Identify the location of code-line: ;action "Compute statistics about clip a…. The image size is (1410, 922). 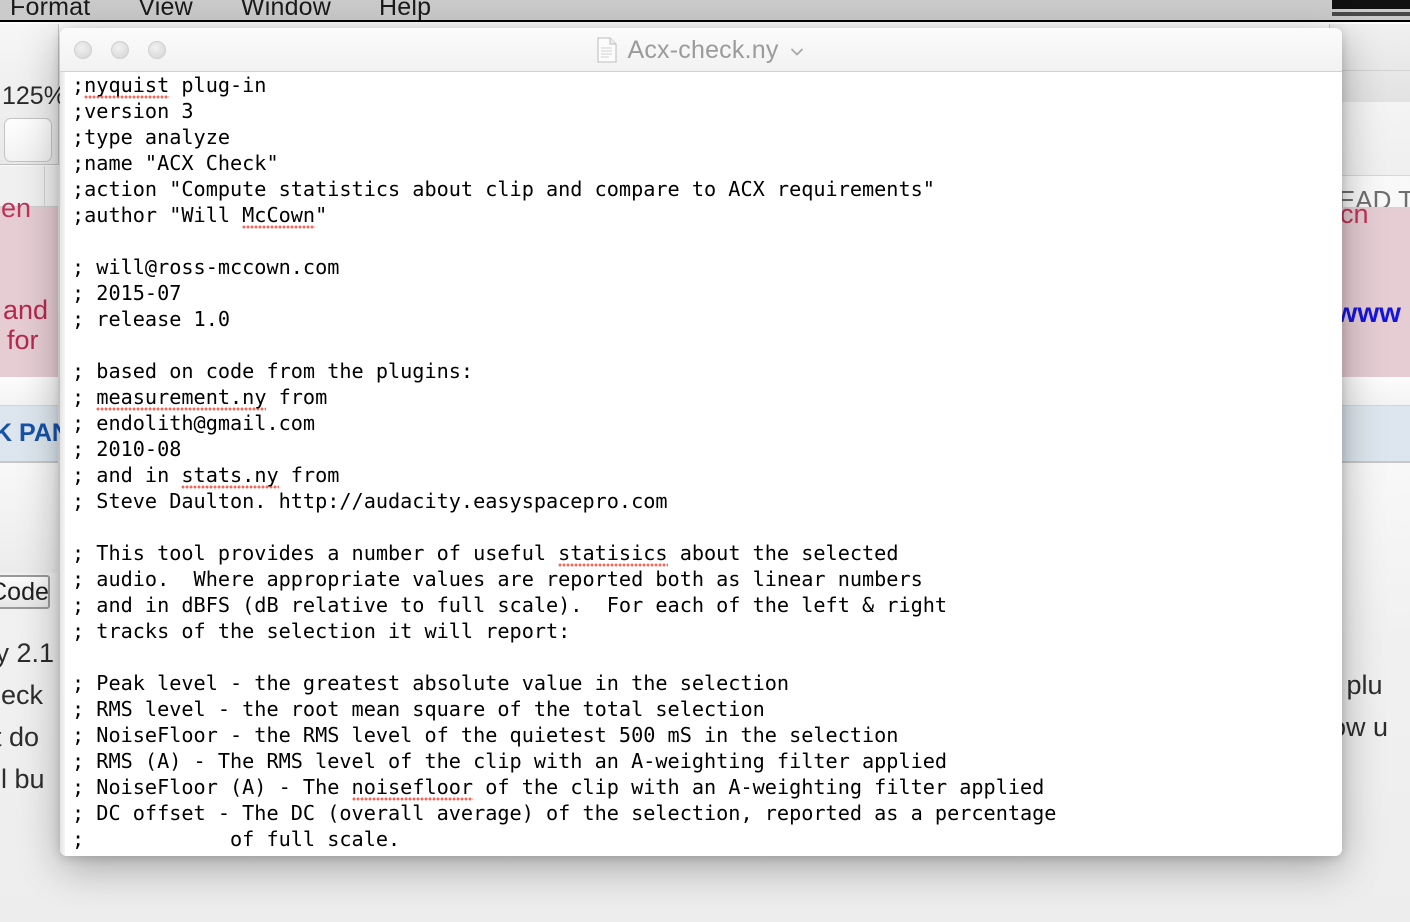
(503, 189).